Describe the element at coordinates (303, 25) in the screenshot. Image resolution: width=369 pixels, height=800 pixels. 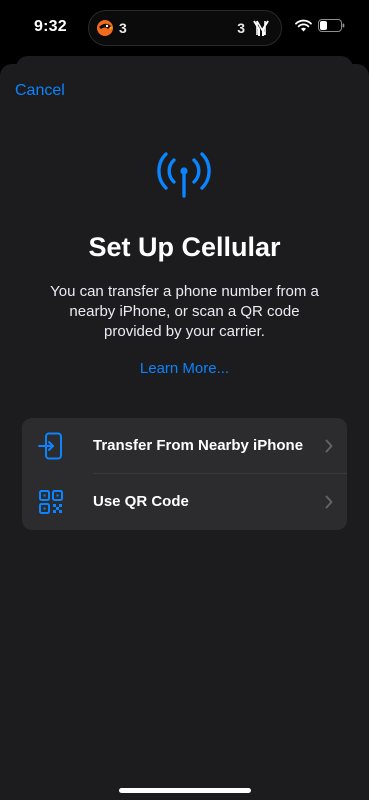
I see `wifi-icon` at that location.